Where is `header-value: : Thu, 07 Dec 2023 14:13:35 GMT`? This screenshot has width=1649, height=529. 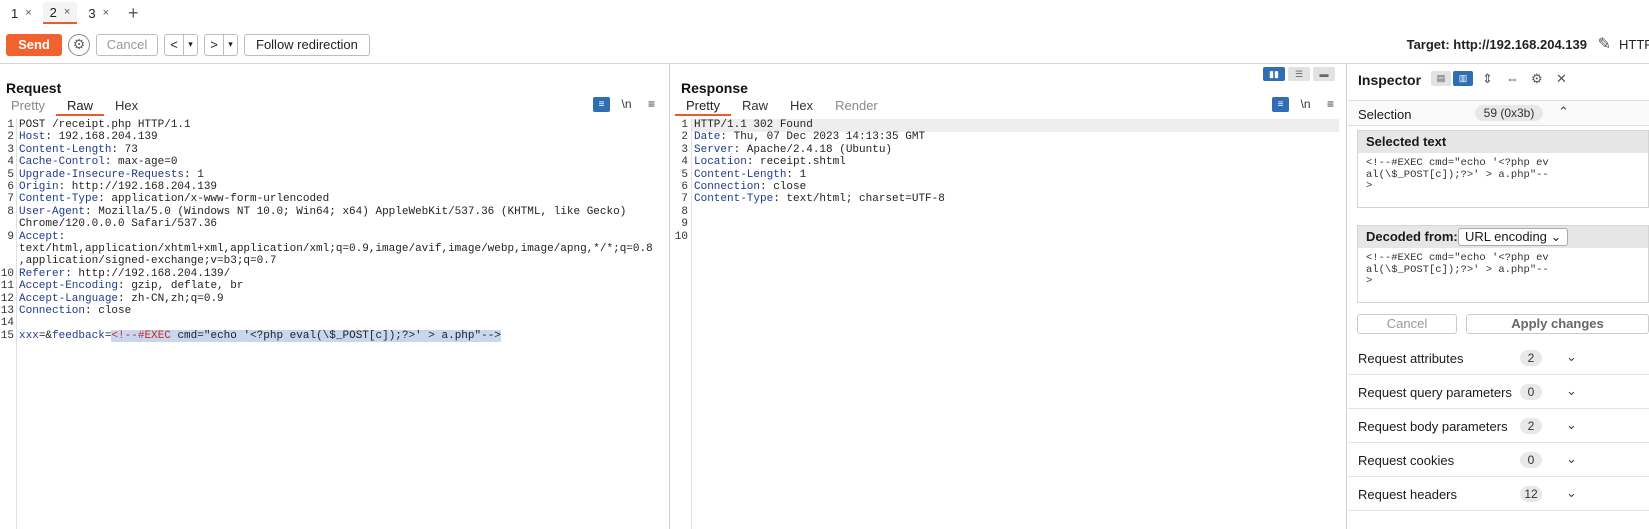 header-value: : Thu, 07 Dec 2023 14:13:35 GMT is located at coordinates (823, 137).